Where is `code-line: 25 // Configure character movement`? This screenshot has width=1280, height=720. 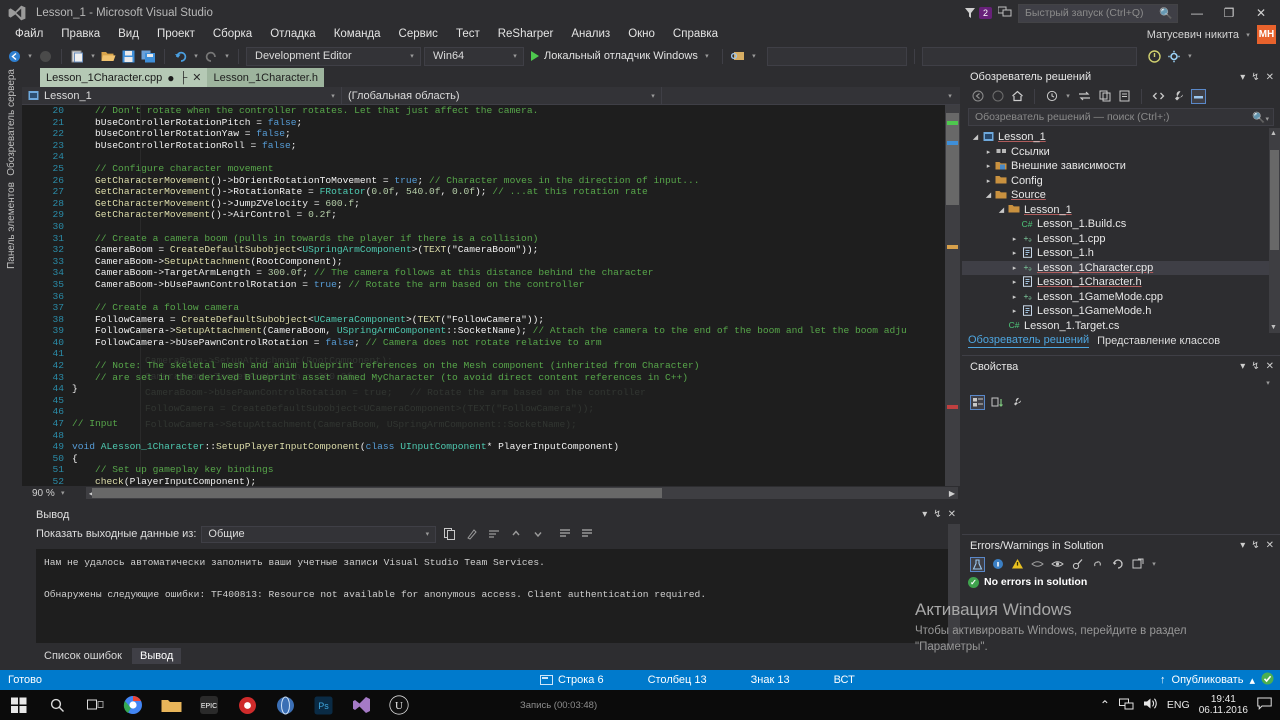
code-line: 25 // Configure character movement is located at coordinates (491, 169).